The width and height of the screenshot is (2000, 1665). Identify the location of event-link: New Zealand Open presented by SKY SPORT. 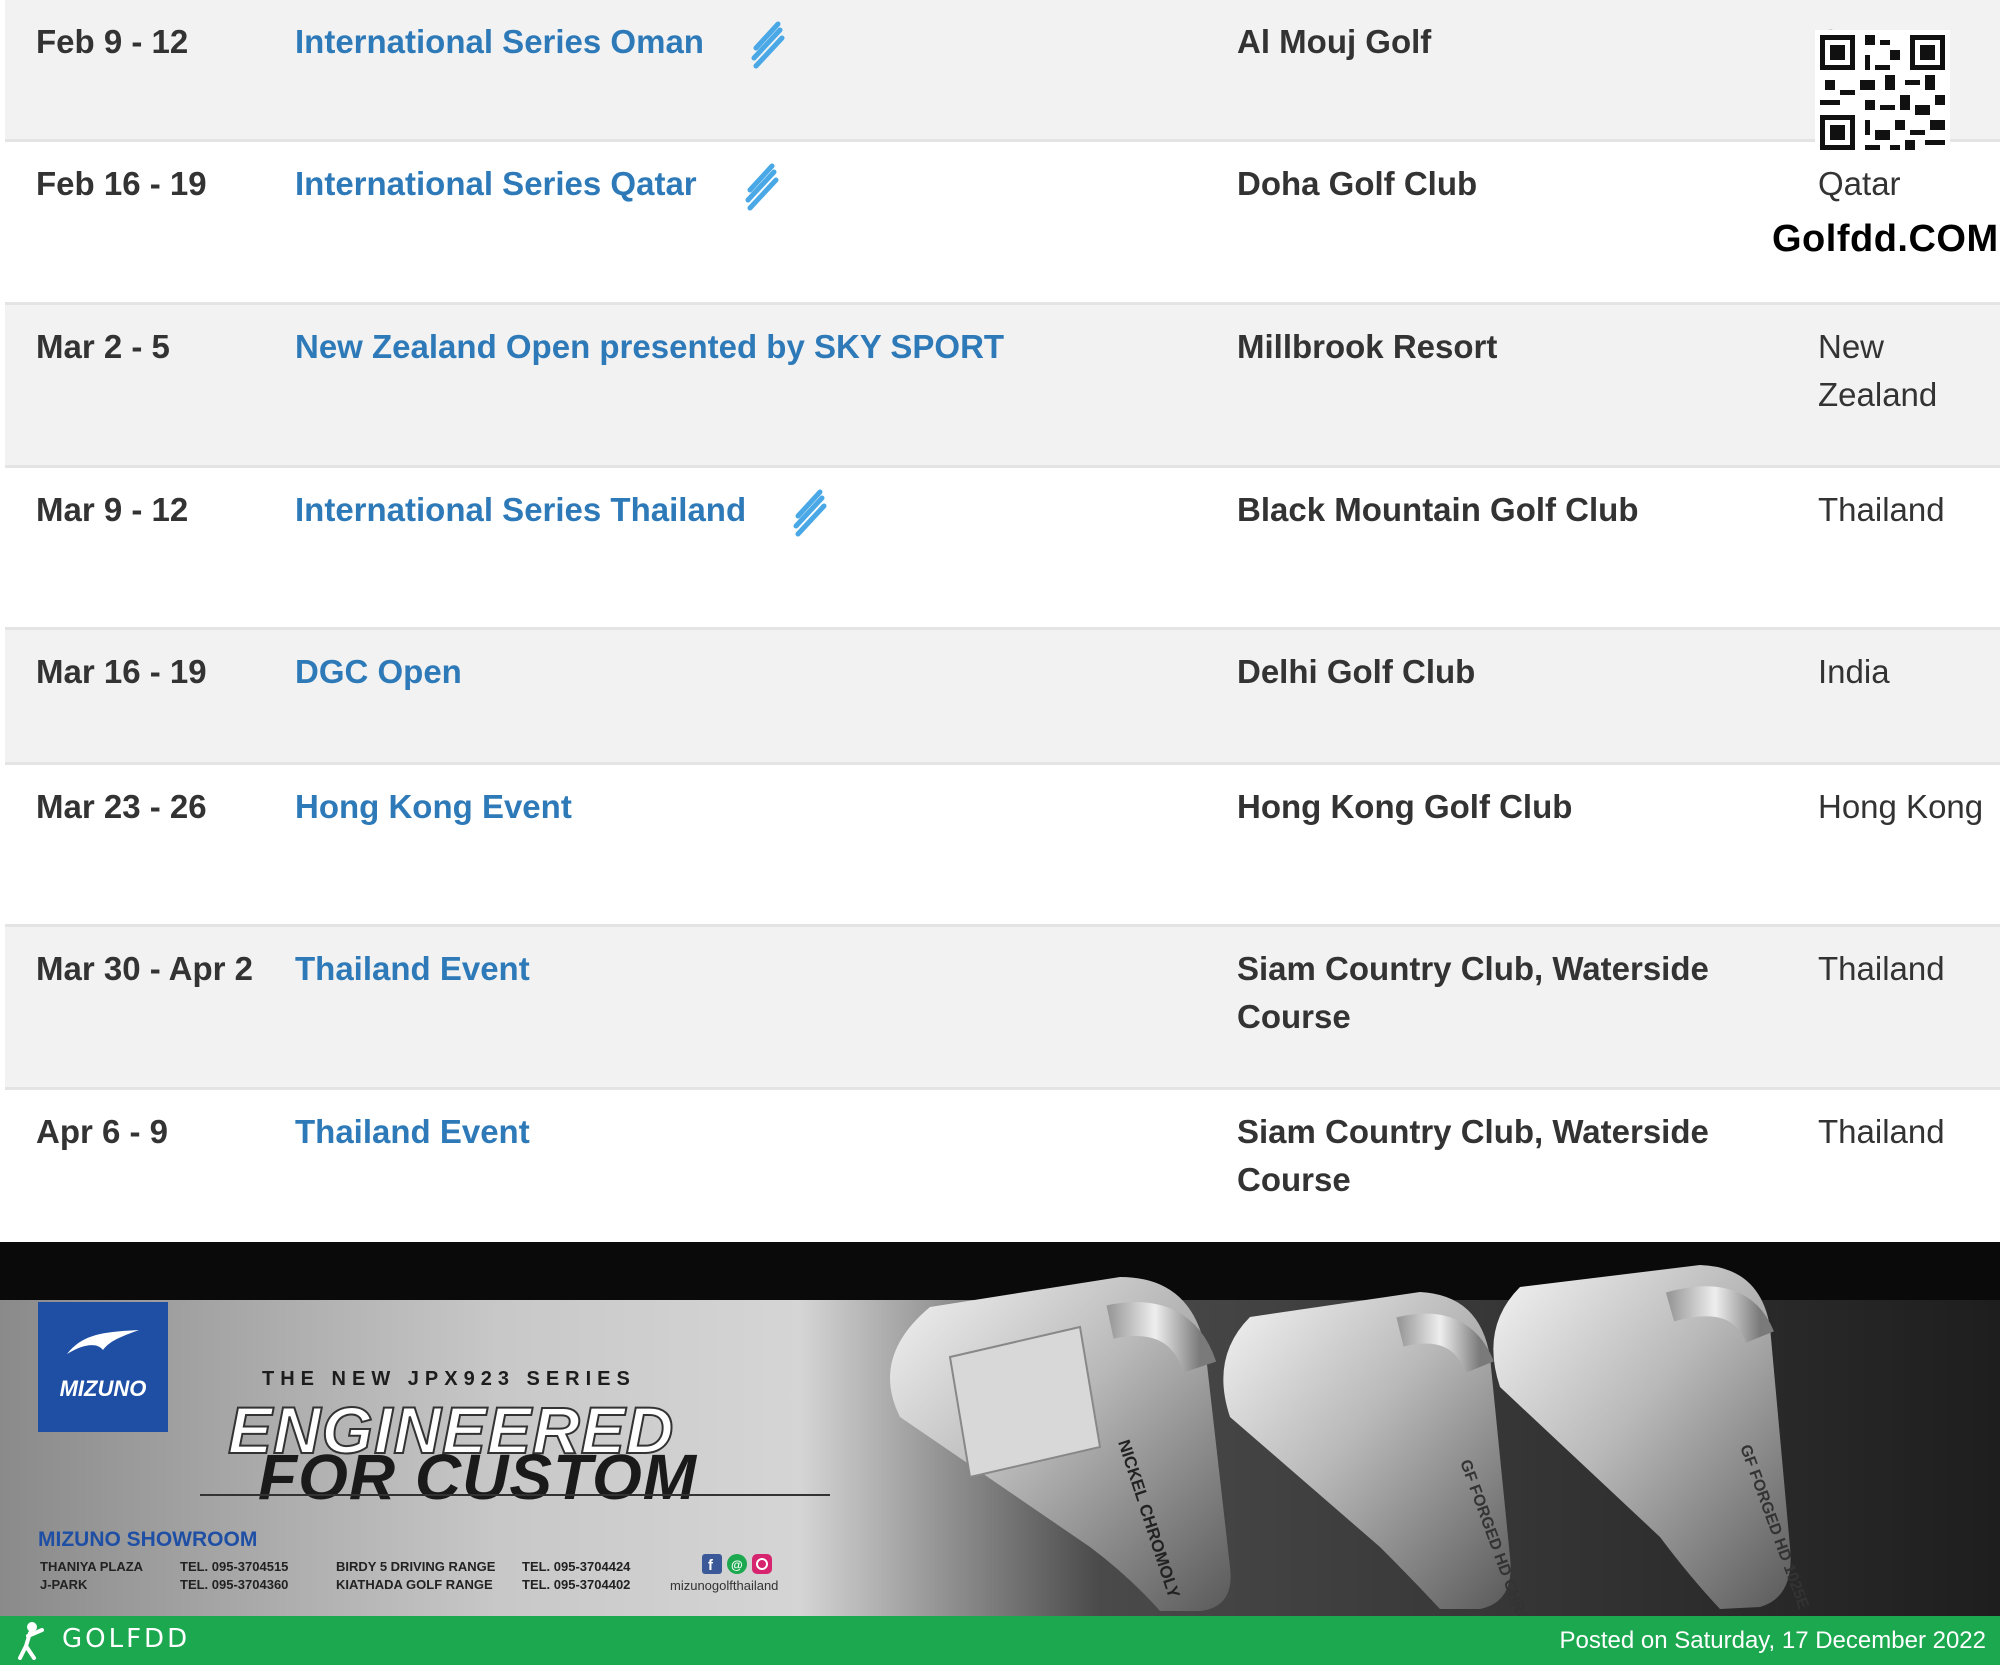
(649, 347).